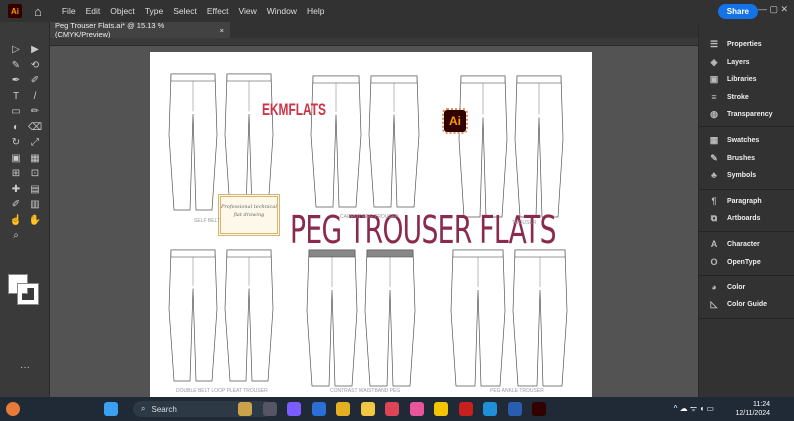 This screenshot has width=794, height=421. Describe the element at coordinates (16, 142) in the screenshot. I see `tool-icon: ↻` at that location.